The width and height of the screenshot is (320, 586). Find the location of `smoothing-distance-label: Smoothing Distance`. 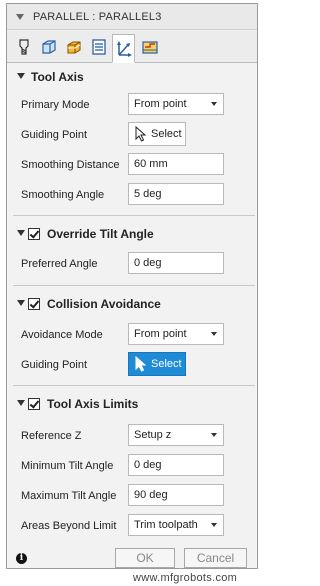

smoothing-distance-label: Smoothing Distance is located at coordinates (70, 165).